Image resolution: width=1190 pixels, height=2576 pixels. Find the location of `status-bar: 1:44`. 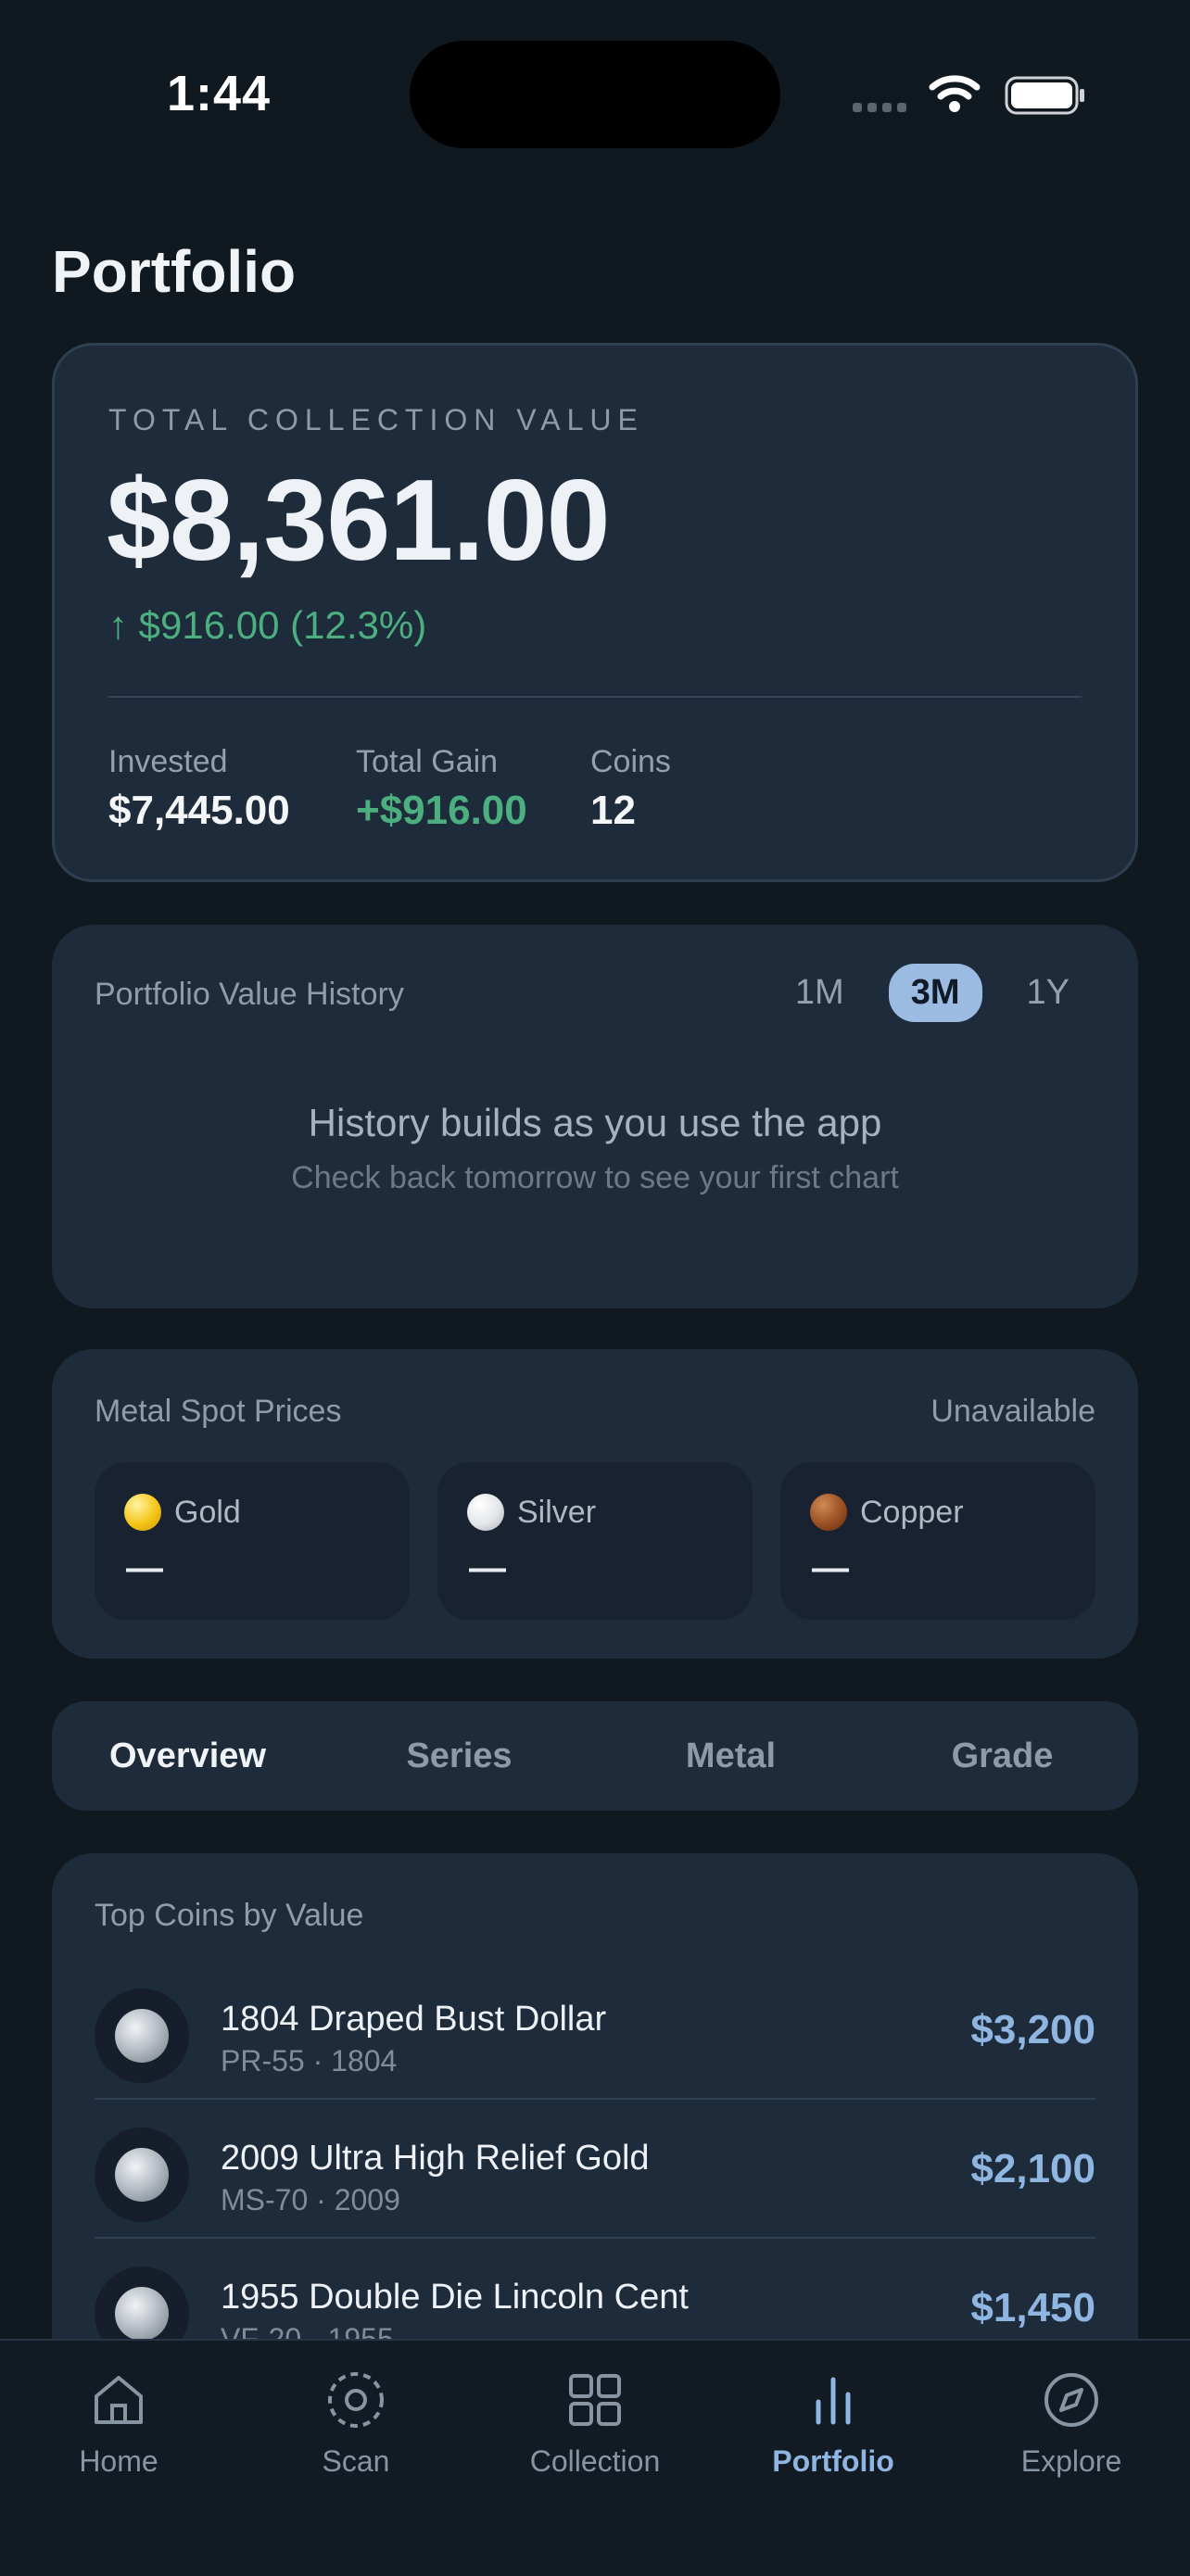

status-bar: 1:44 is located at coordinates (595, 97).